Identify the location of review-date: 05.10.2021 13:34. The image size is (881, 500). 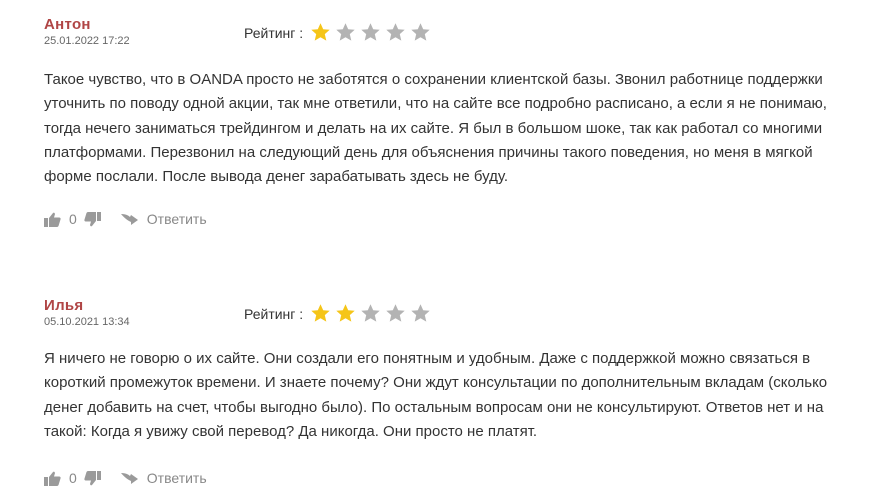
(87, 322).